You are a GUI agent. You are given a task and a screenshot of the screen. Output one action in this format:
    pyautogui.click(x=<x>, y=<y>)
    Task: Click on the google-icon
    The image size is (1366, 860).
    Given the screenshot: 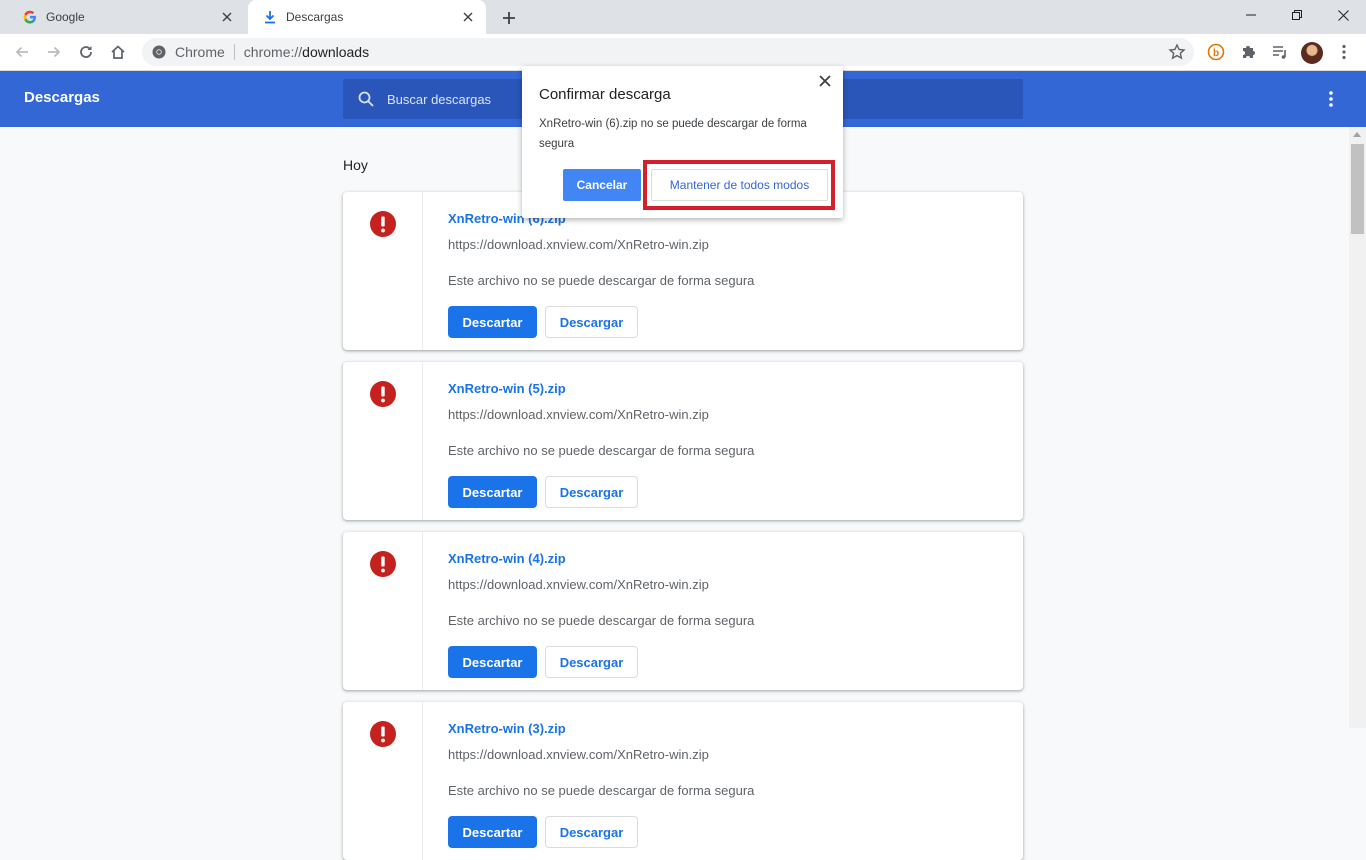 What is the action you would take?
    pyautogui.click(x=30, y=17)
    